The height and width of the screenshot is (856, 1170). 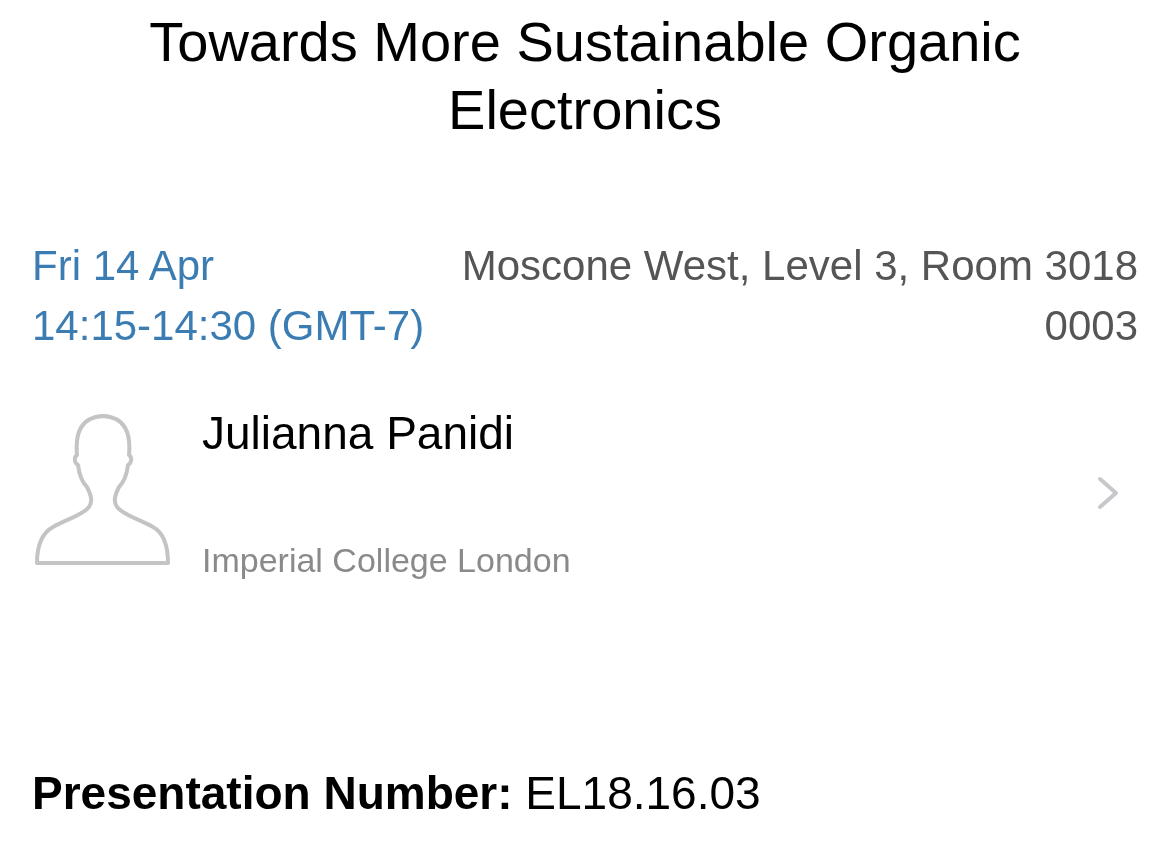 I want to click on speaker-affiliation: Imperial College London, so click(x=386, y=560).